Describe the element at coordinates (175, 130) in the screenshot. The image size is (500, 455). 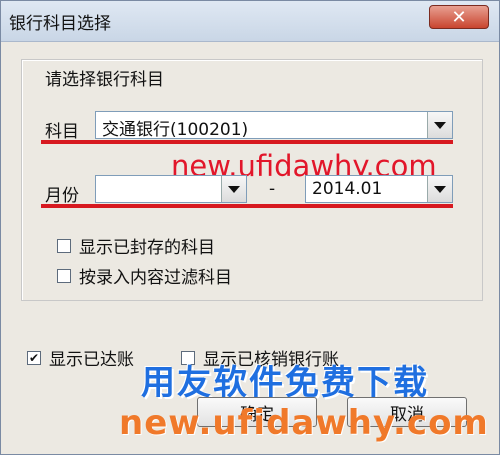
I see `subject-select-value: 交通银行(100201)` at that location.